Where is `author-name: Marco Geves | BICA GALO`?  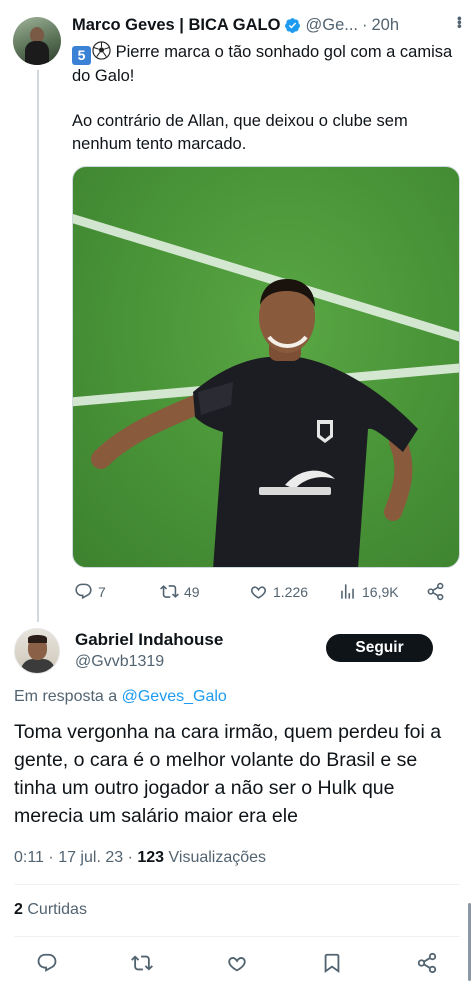
author-name: Marco Geves | BICA GALO is located at coordinates (176, 25).